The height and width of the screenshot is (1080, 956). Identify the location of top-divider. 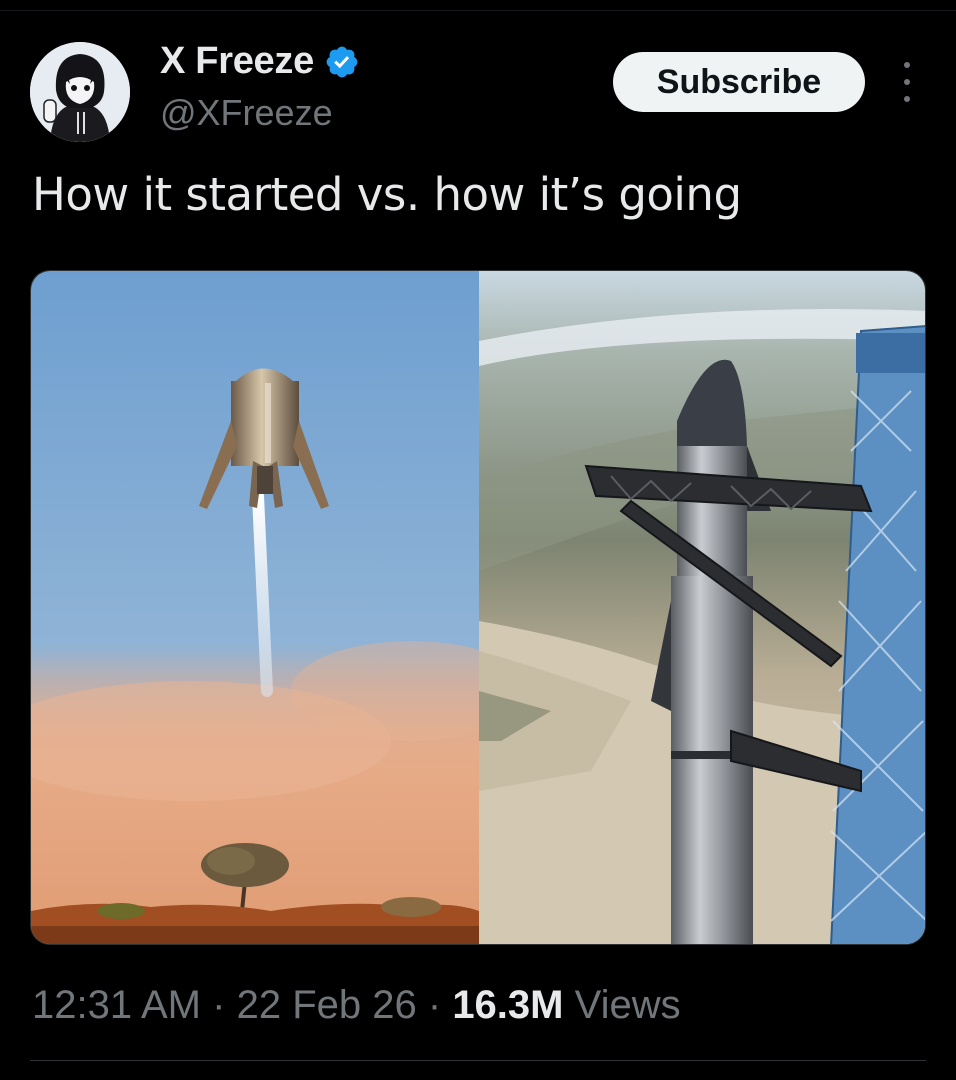
(478, 10).